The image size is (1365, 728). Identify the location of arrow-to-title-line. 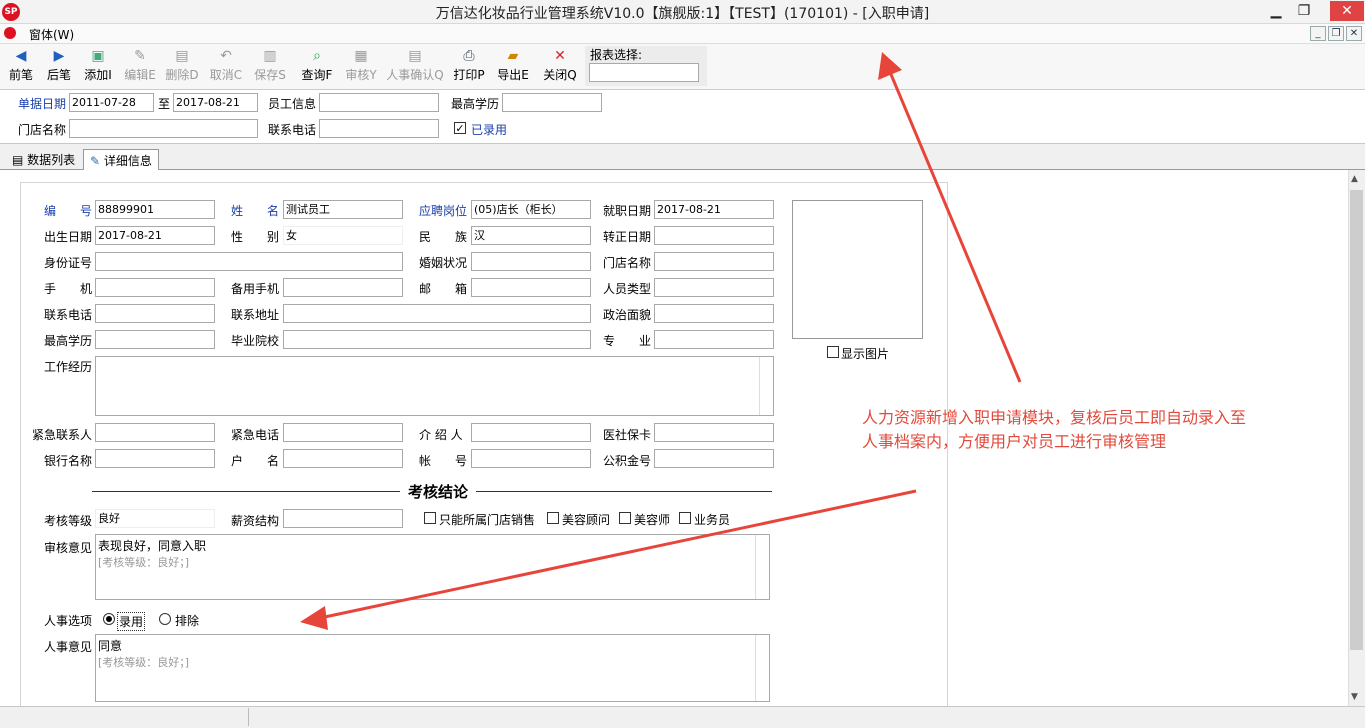
(955, 227).